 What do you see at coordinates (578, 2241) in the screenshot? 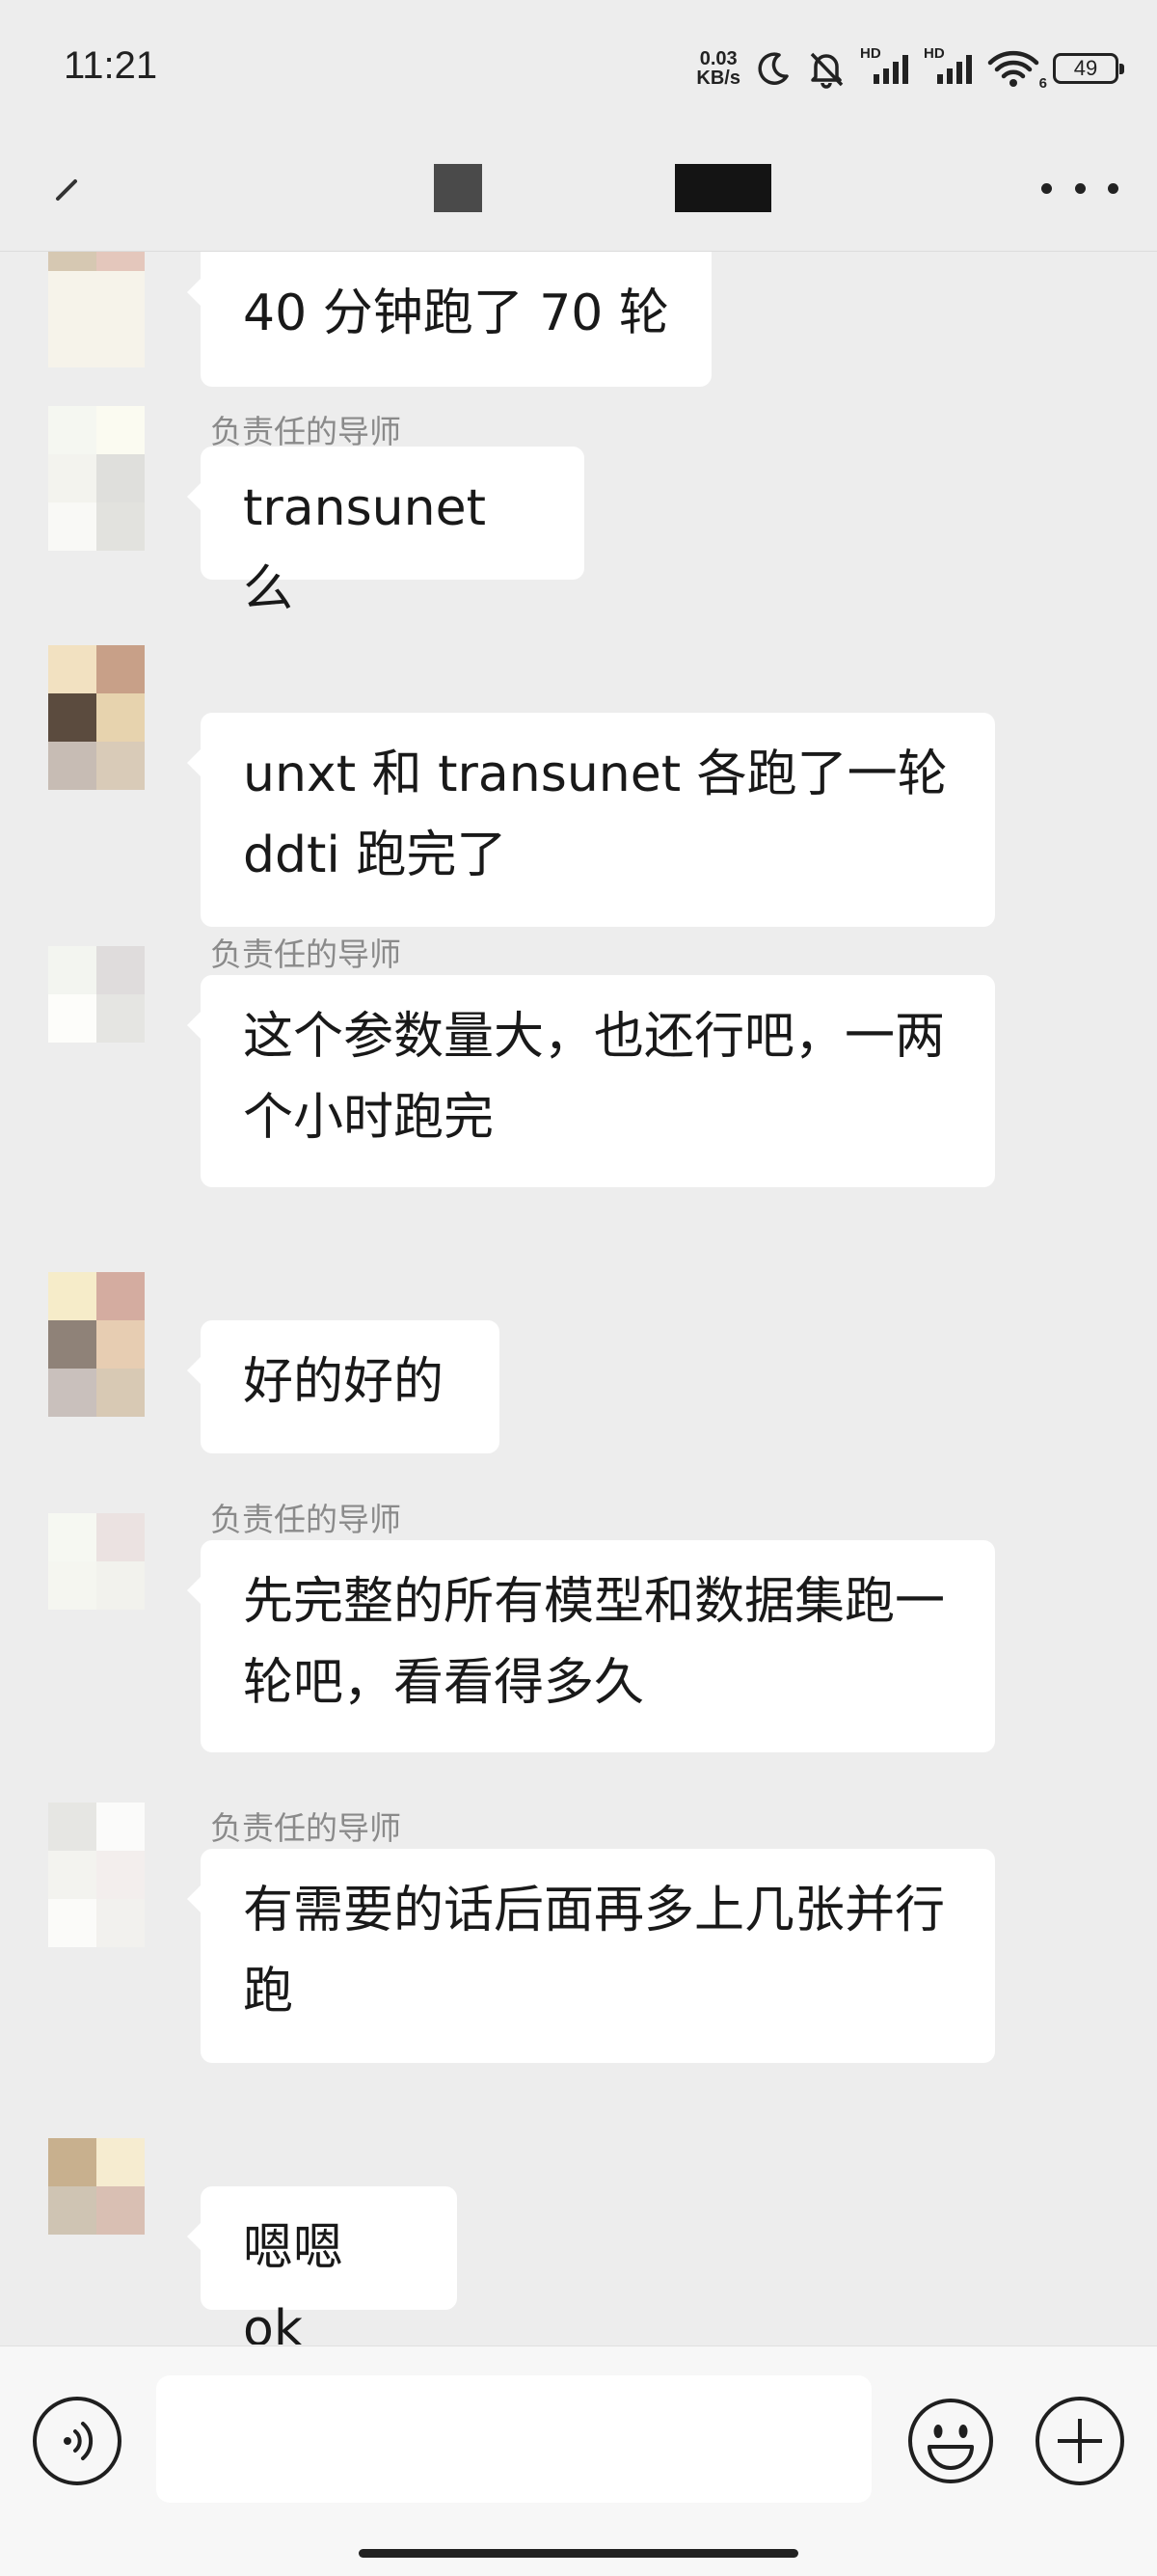
I see `message-item: 嗯嗯 ok` at bounding box center [578, 2241].